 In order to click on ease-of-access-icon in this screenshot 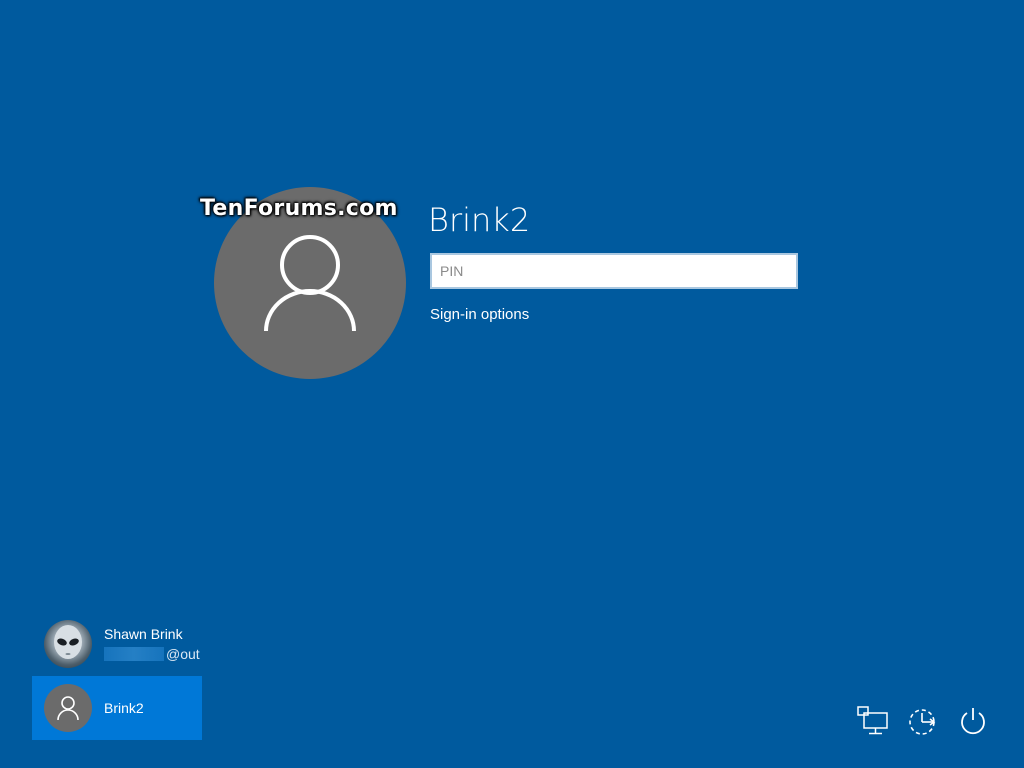, I will do `click(922, 722)`.